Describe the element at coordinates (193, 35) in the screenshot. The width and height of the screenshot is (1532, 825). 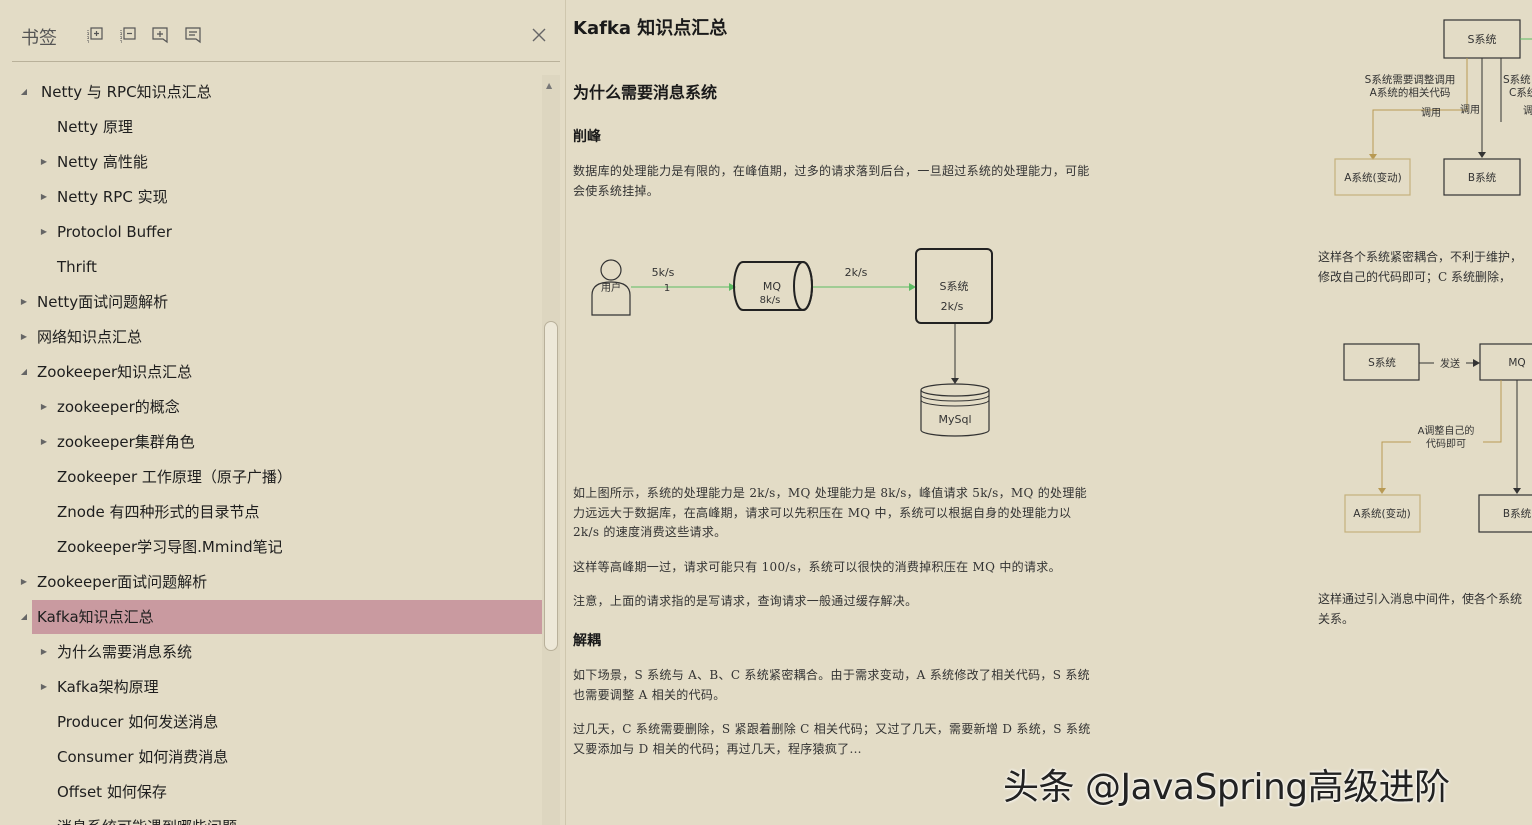
I see `bookmark-properties-icon` at that location.